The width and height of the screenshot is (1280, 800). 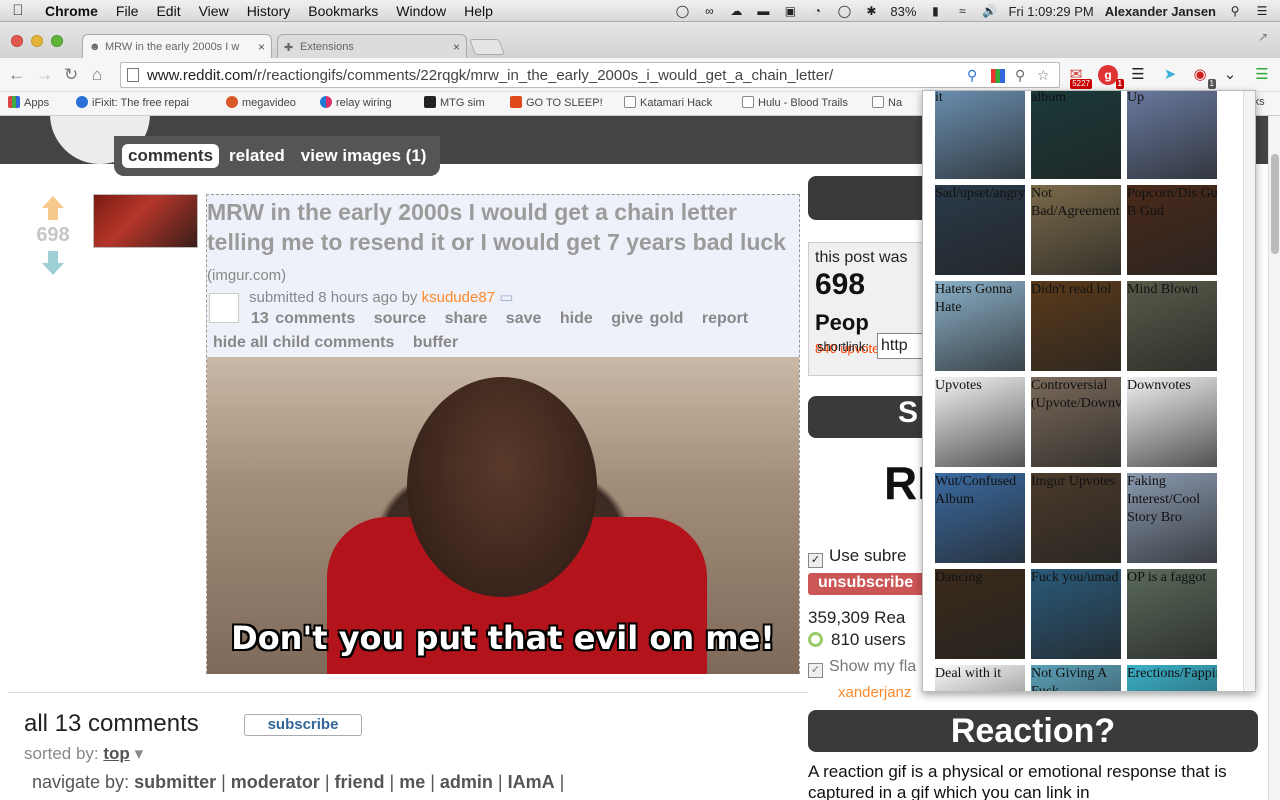 What do you see at coordinates (1043, 75) in the screenshot?
I see `bookmark-star-icon: ☆` at bounding box center [1043, 75].